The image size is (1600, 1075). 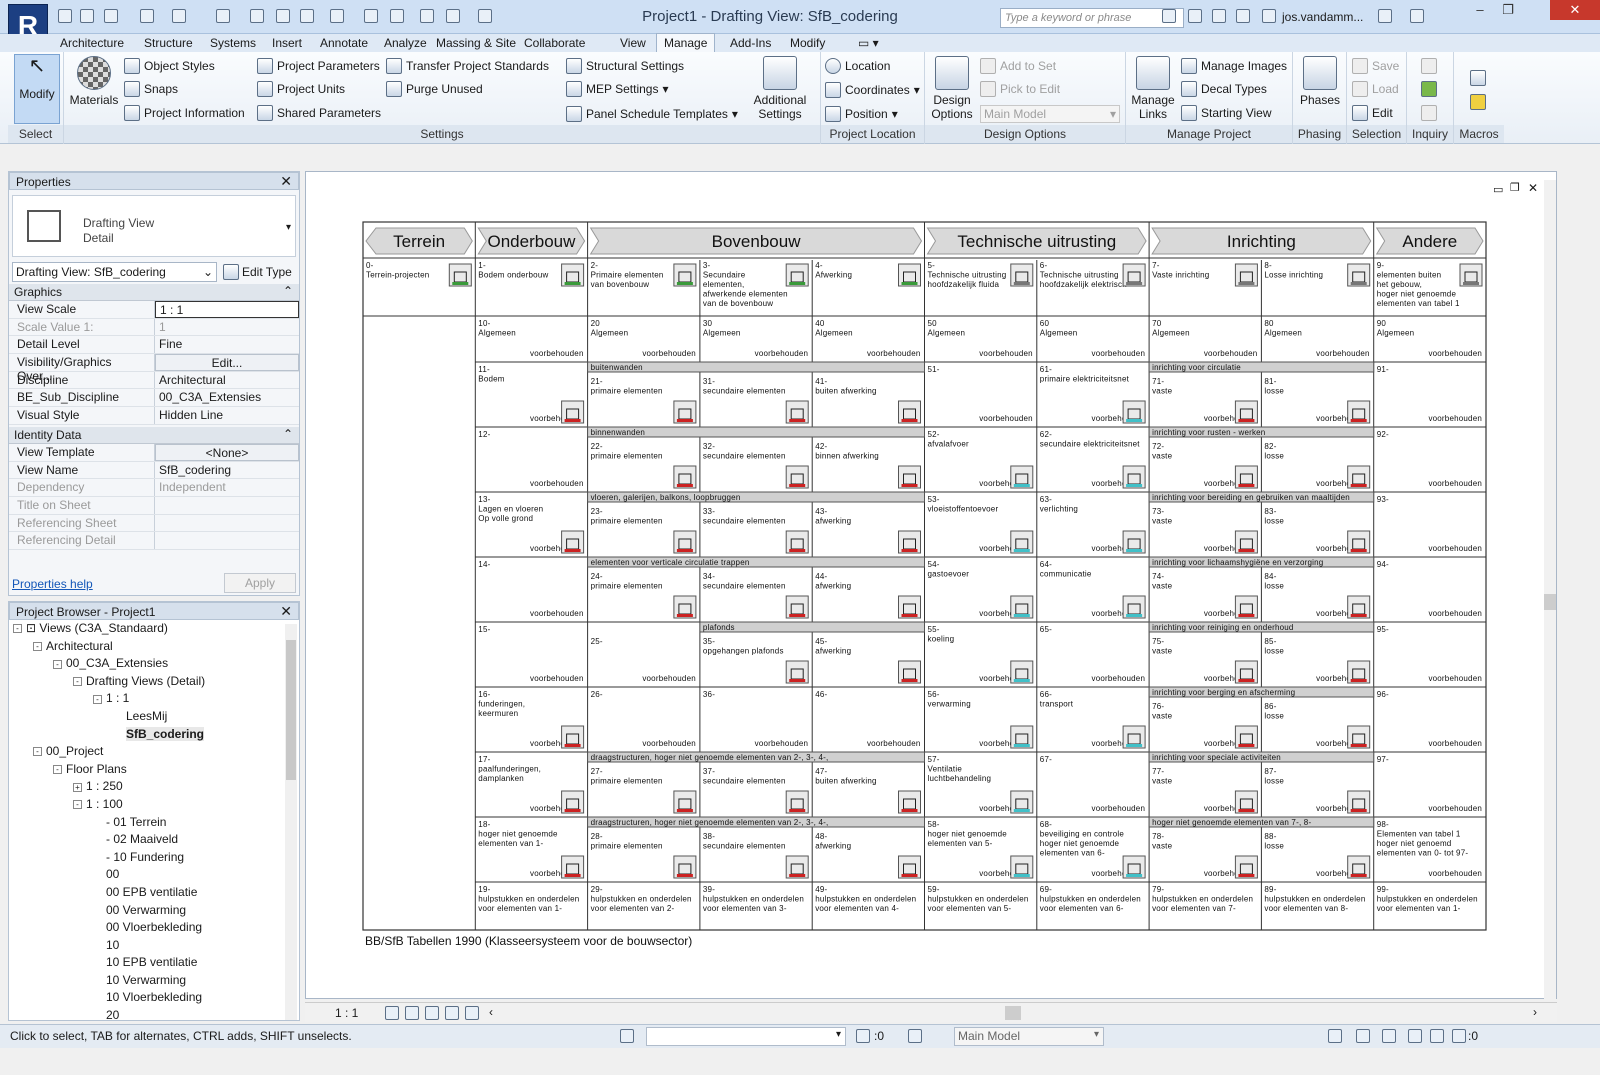 What do you see at coordinates (1389, 1036) in the screenshot?
I see `select-pinned-icon` at bounding box center [1389, 1036].